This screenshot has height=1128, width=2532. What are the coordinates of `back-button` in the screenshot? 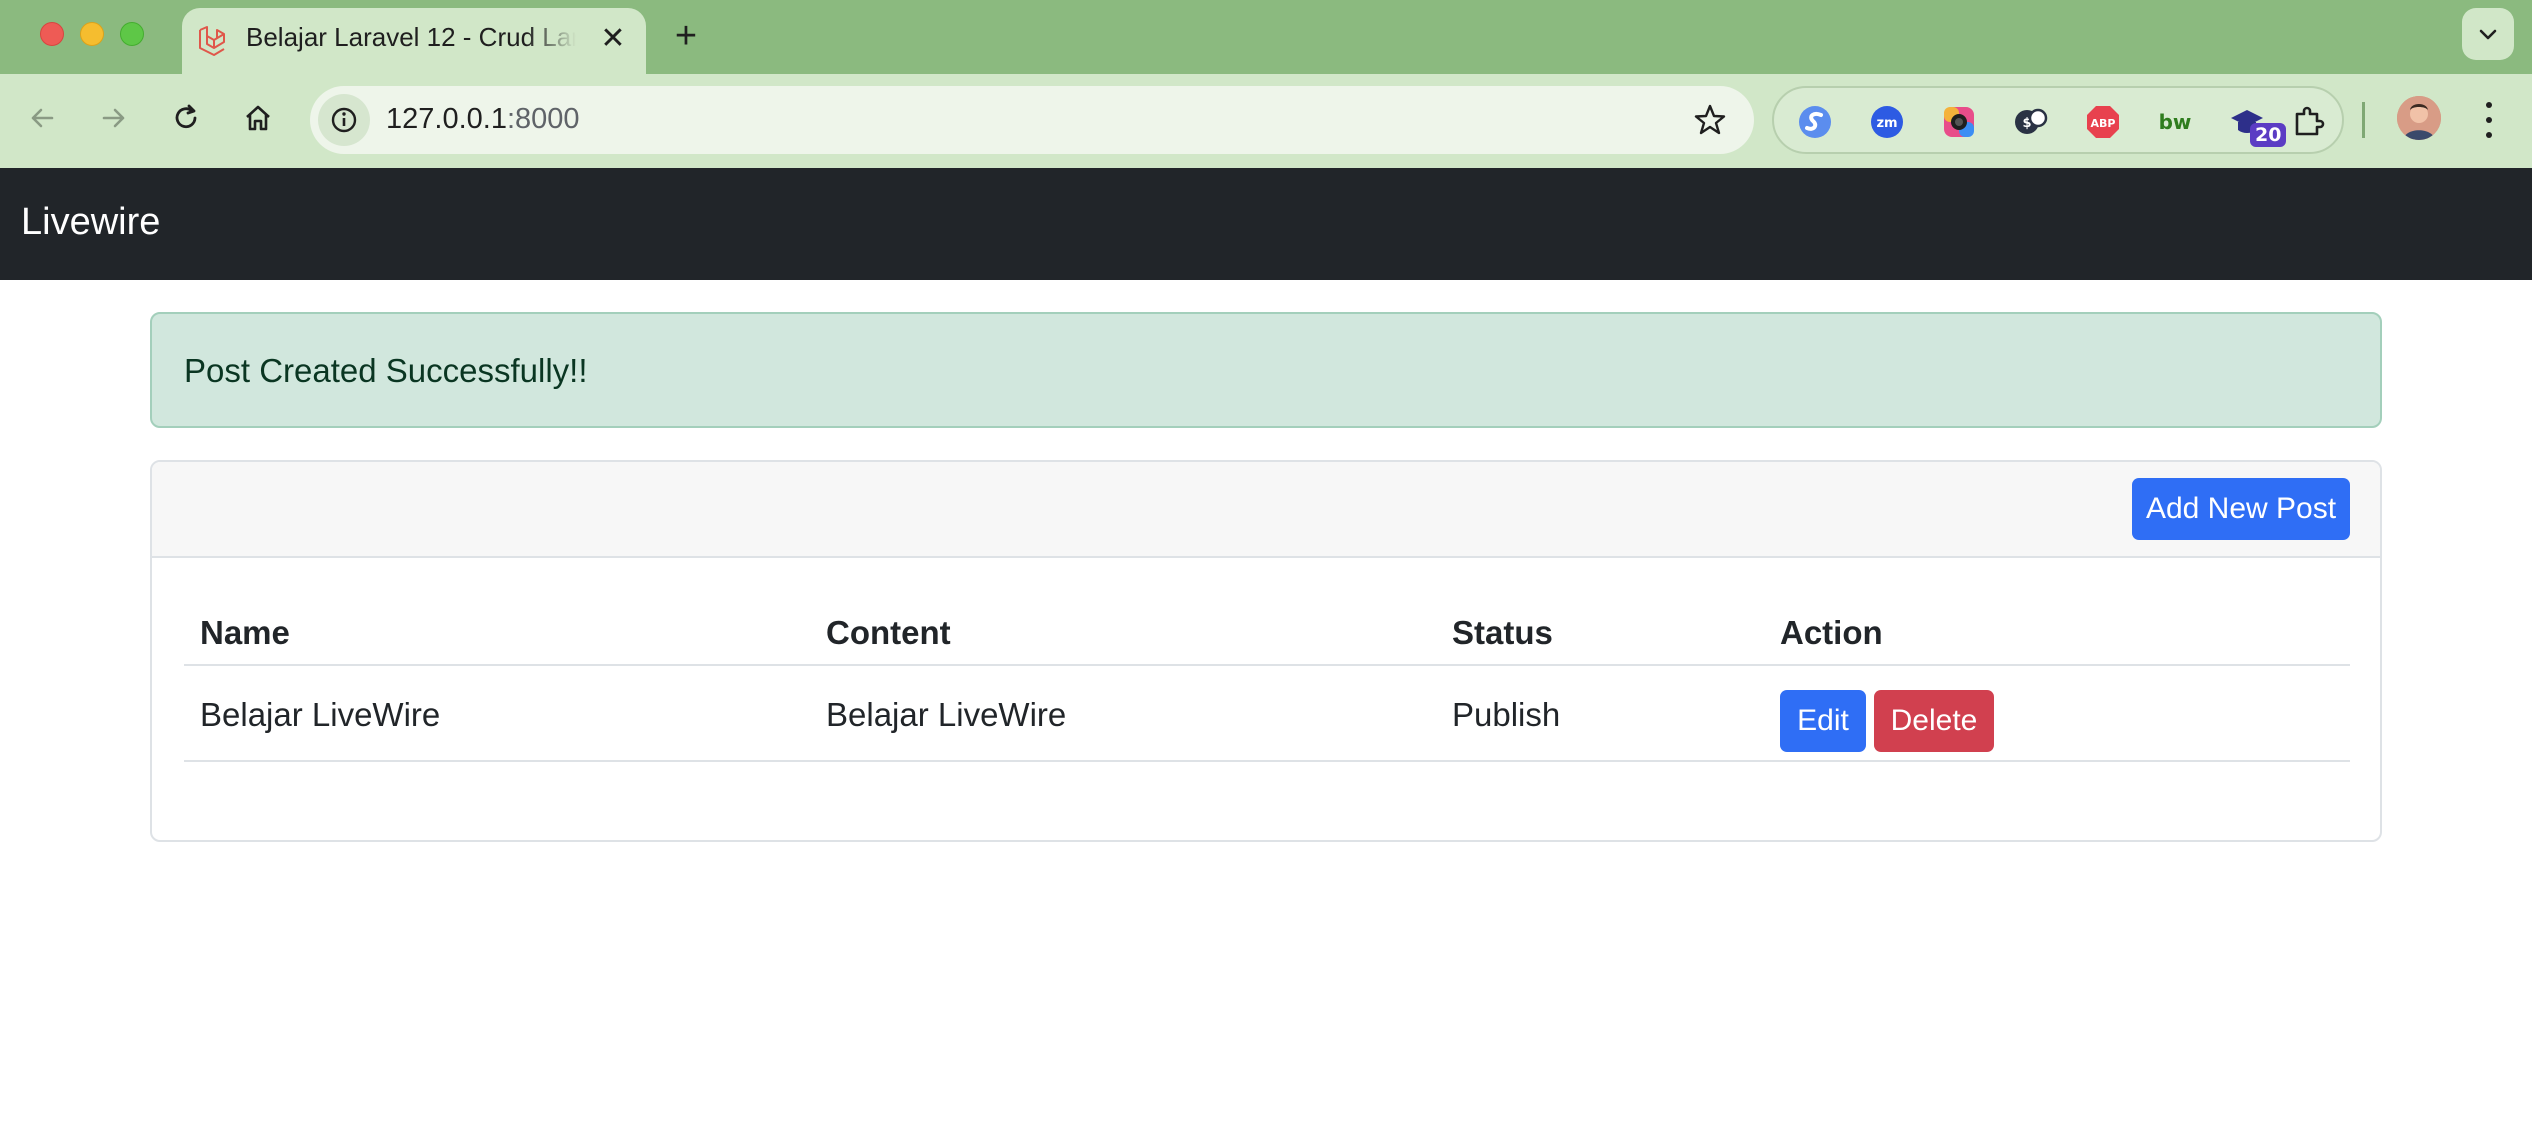 It's located at (42, 118).